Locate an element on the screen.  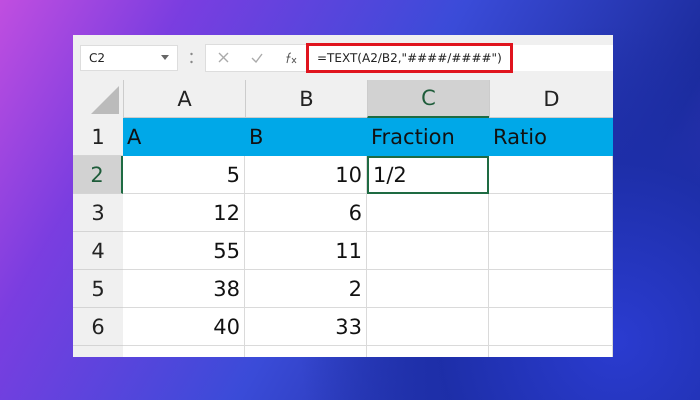
table-cell: 1/2 is located at coordinates (428, 175).